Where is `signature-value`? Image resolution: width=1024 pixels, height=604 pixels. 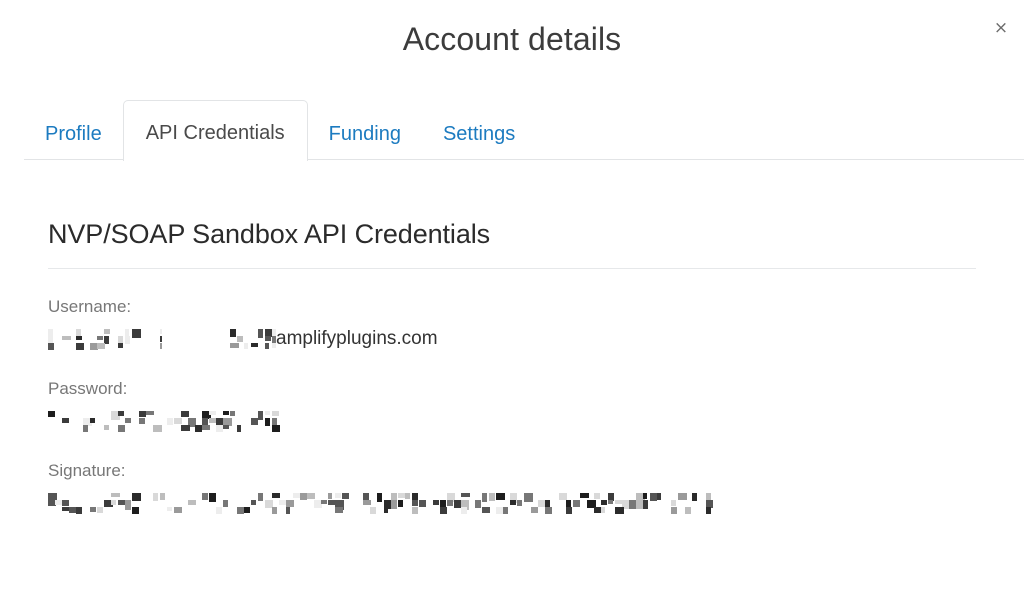
signature-value is located at coordinates (536, 503).